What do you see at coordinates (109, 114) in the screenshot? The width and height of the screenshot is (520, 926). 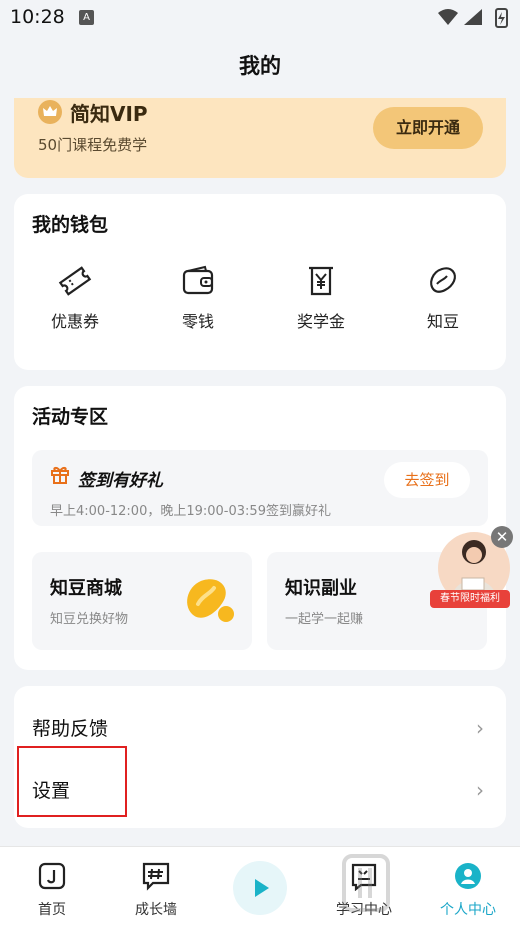 I see `vip-name: 简知VIP` at bounding box center [109, 114].